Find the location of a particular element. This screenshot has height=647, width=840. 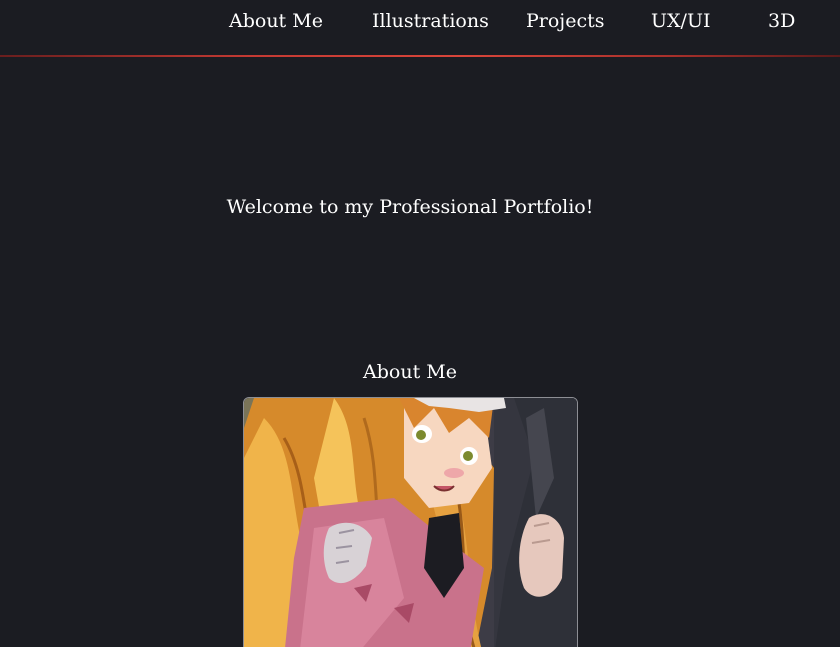

nav-link-projects: Projects is located at coordinates (565, 21).